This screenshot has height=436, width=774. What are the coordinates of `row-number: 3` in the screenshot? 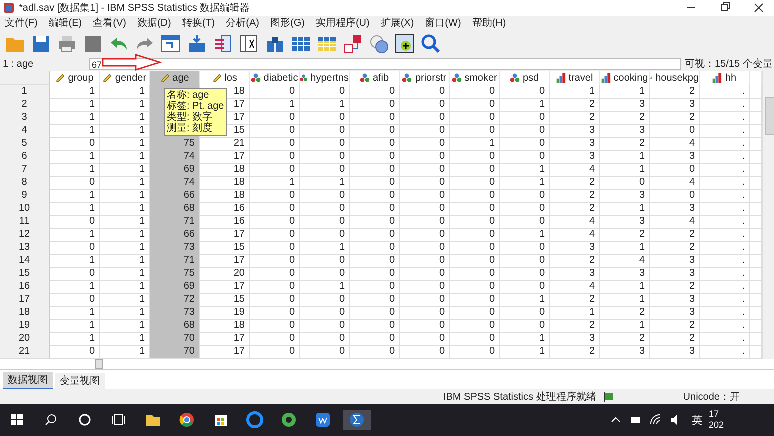 It's located at (25, 118).